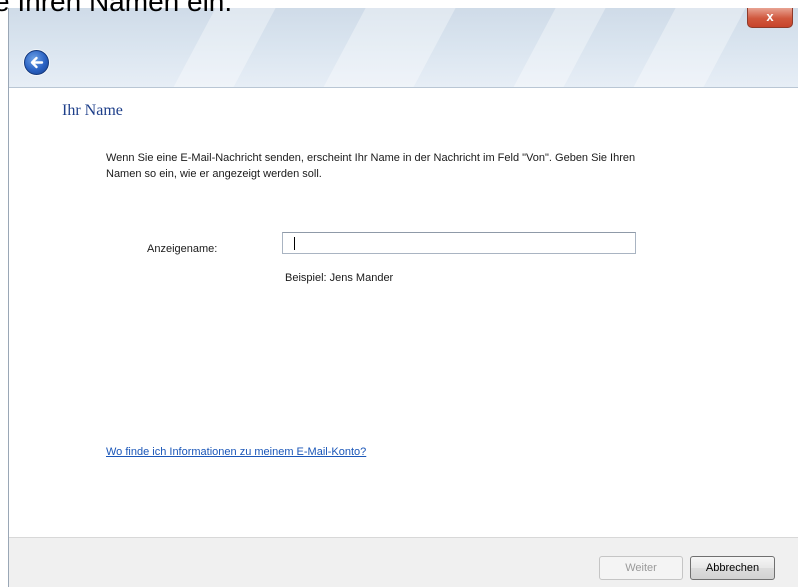 Image resolution: width=798 pixels, height=587 pixels. What do you see at coordinates (182, 249) in the screenshot?
I see `display-name-label: Anzeigename:` at bounding box center [182, 249].